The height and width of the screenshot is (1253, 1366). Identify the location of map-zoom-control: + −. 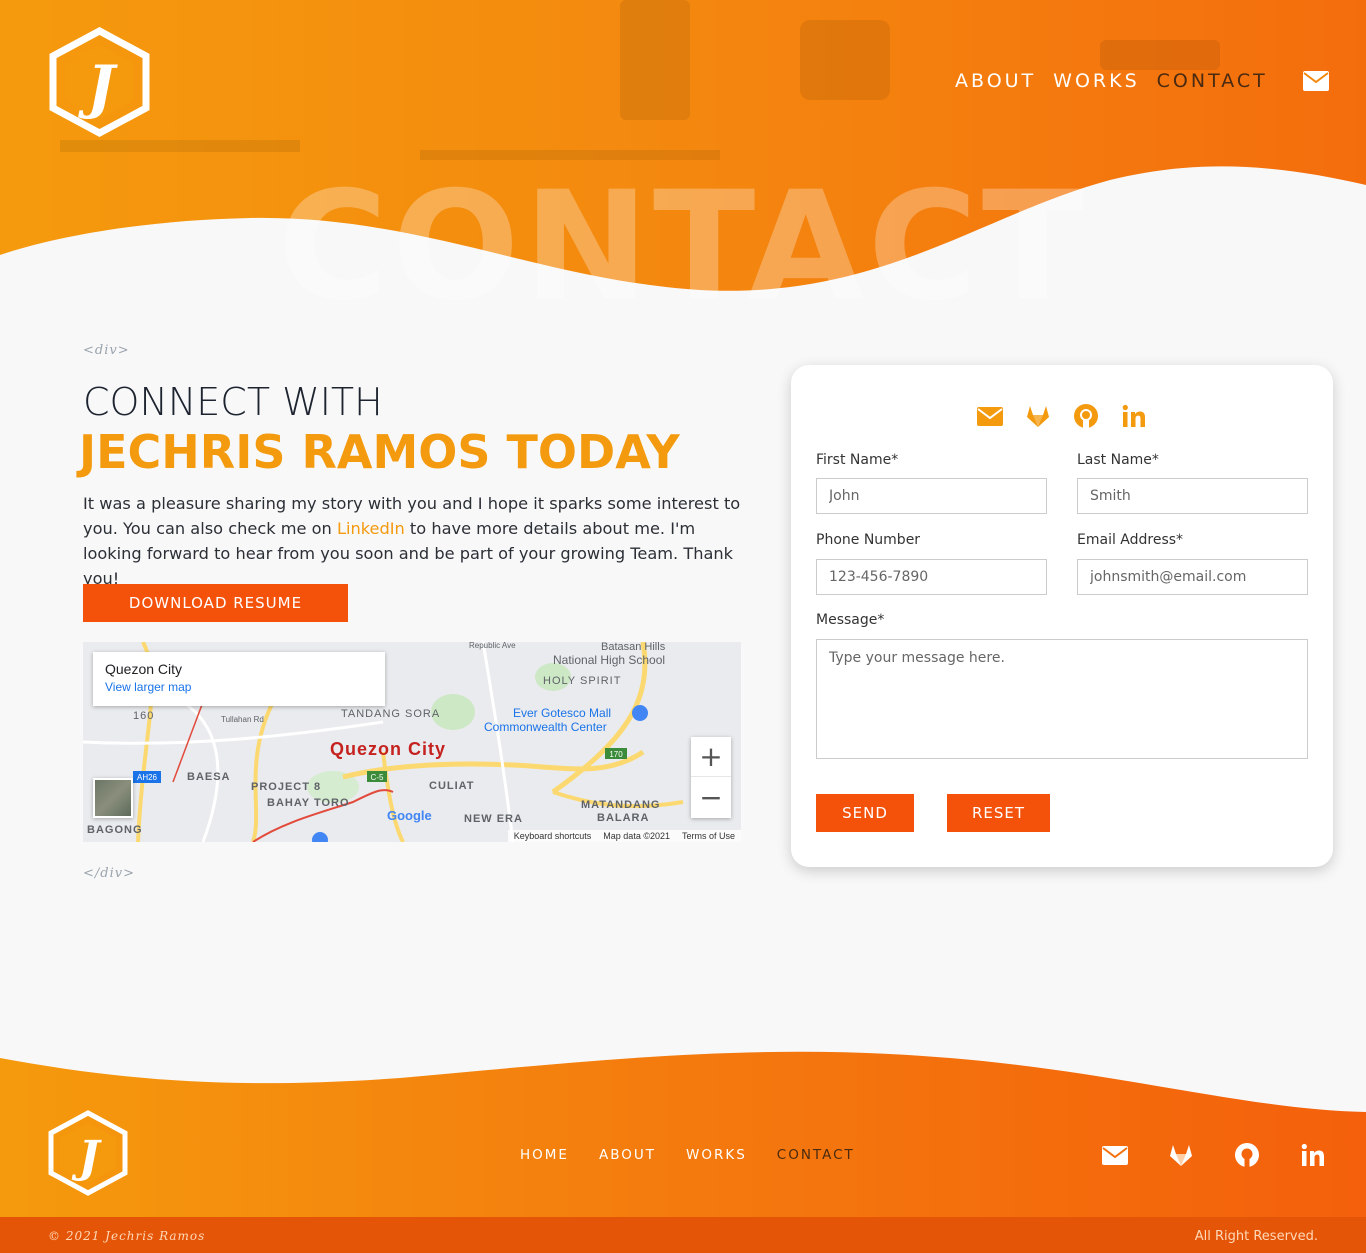
(711, 777).